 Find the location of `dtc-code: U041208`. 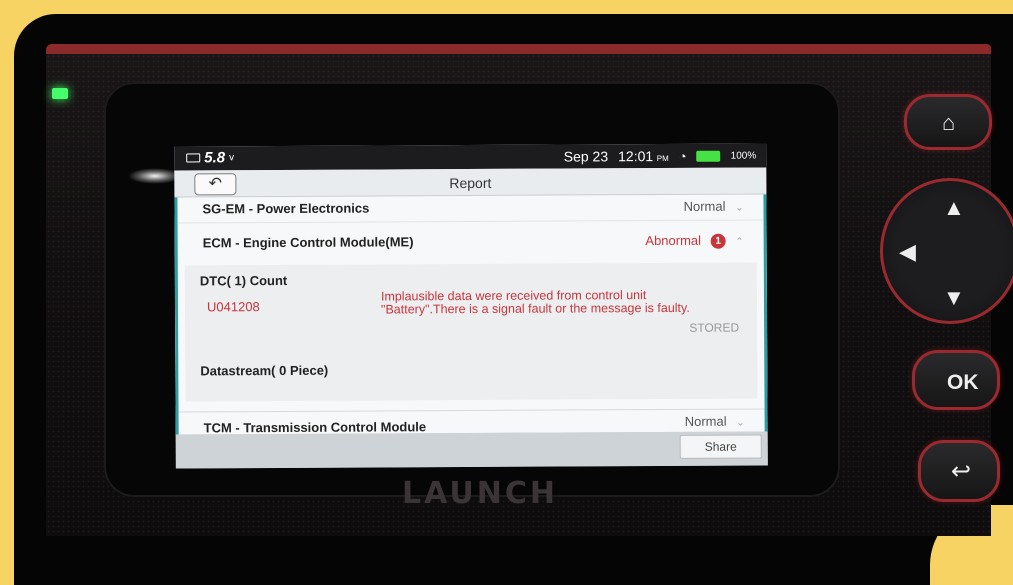

dtc-code: U041208 is located at coordinates (233, 307).